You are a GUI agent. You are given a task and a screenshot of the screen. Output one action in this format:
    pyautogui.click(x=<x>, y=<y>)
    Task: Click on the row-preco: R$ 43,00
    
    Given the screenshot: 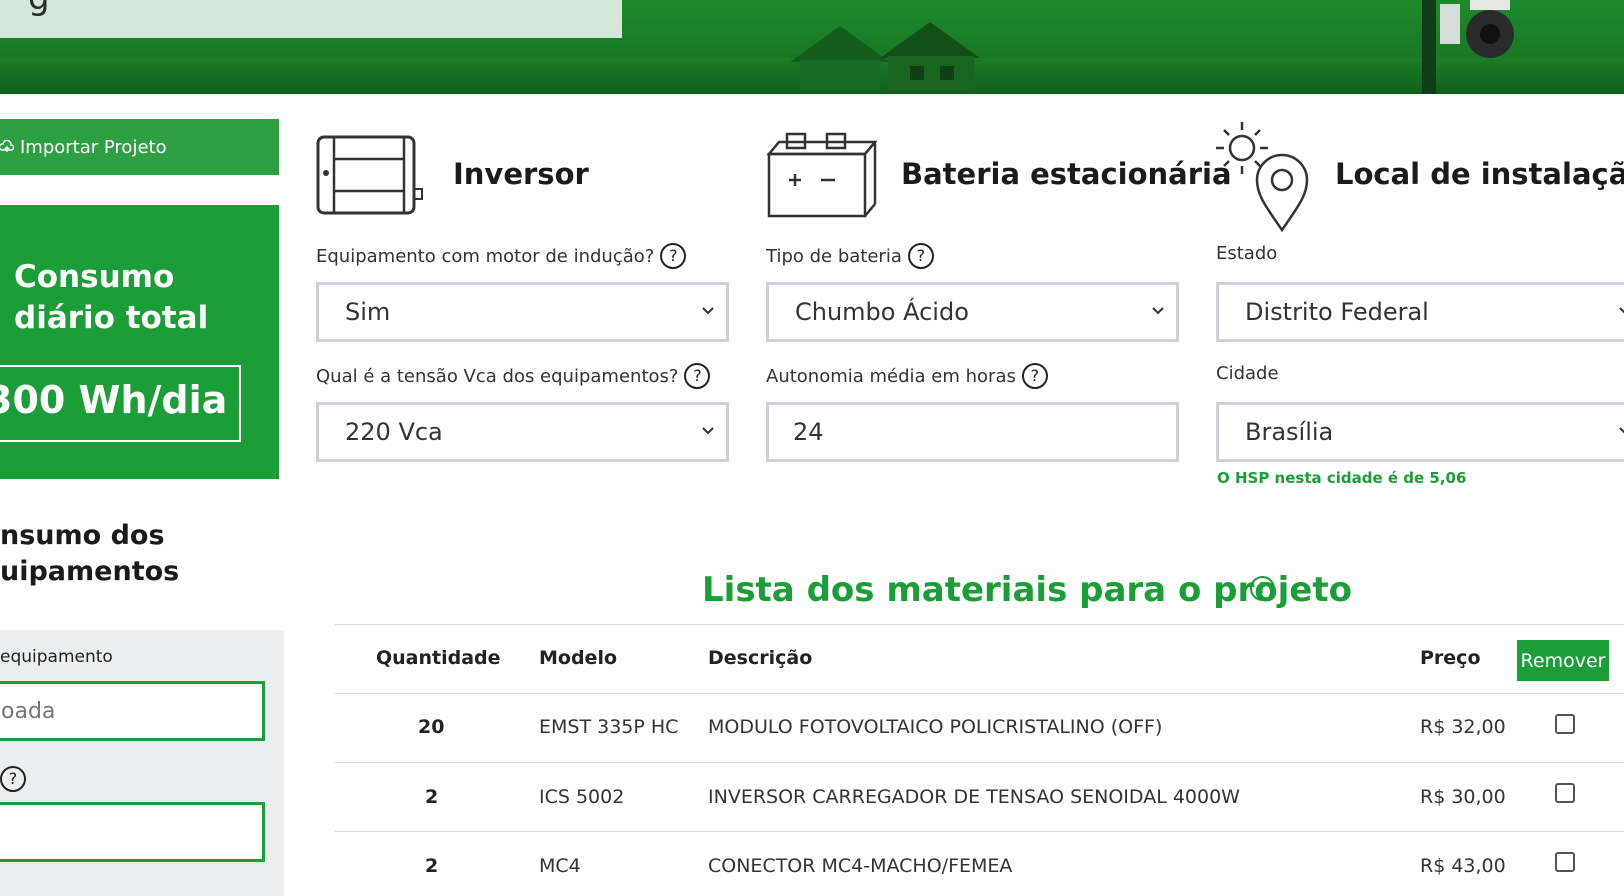 What is the action you would take?
    pyautogui.click(x=1463, y=866)
    